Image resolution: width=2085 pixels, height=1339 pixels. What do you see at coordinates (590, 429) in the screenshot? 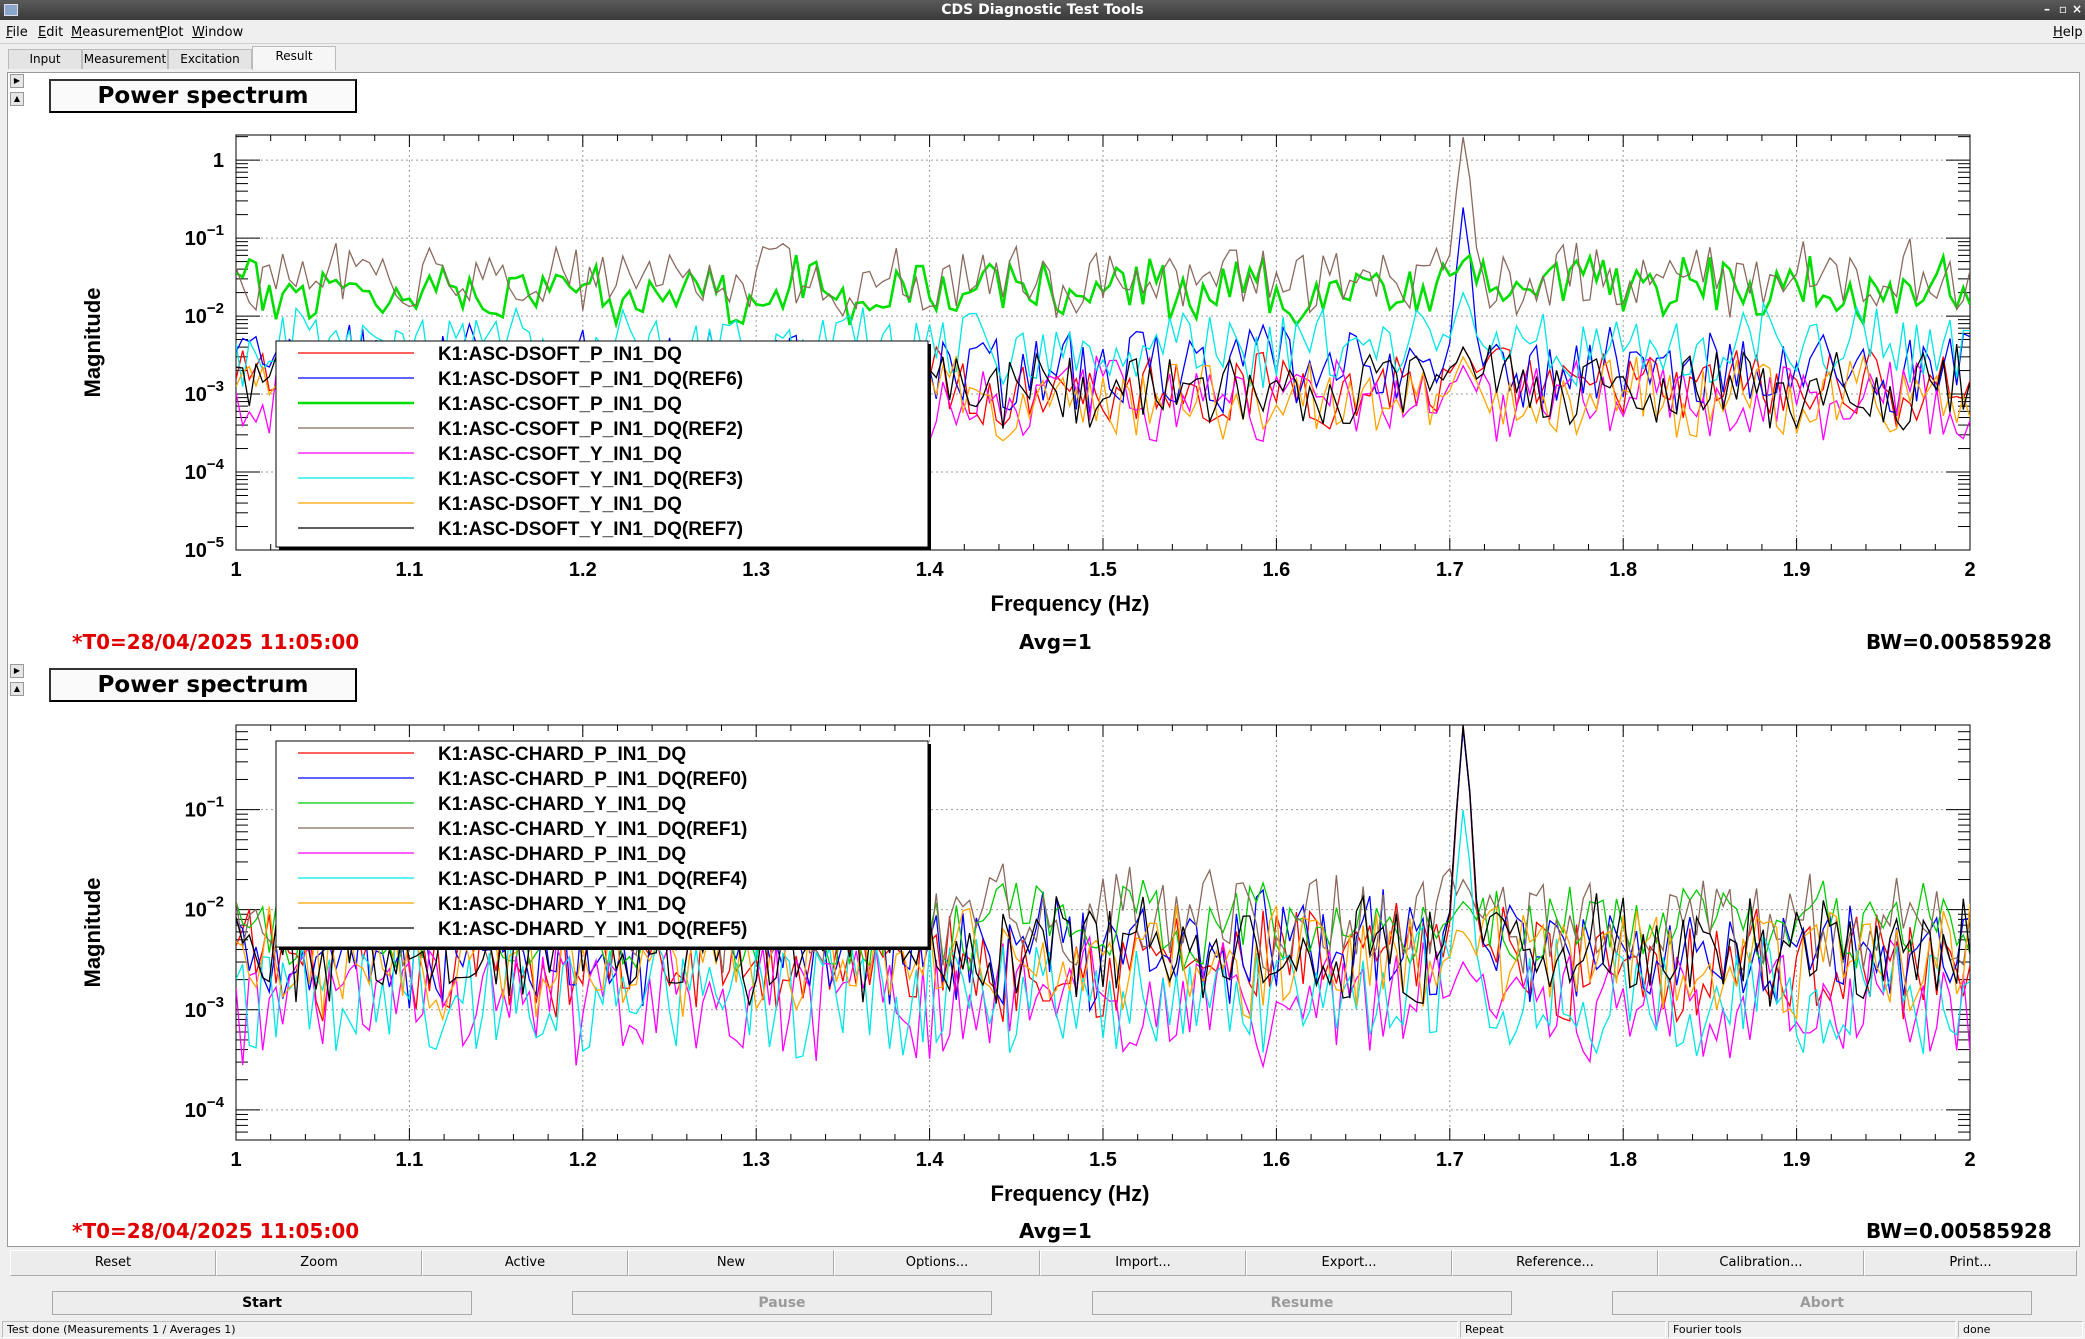
I see `legend-label: K1:ASC-CSOFT_P_IN1_DQ(REF2)` at bounding box center [590, 429].